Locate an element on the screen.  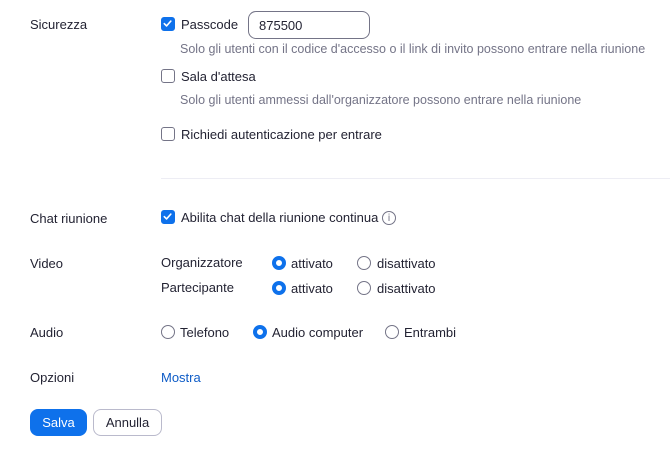
video-participant-on-label: attivato is located at coordinates (312, 288).